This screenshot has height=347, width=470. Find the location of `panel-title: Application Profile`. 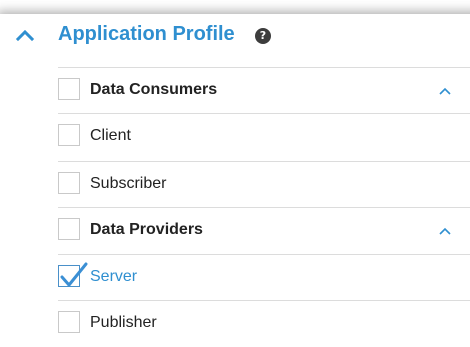

panel-title: Application Profile is located at coordinates (146, 34).